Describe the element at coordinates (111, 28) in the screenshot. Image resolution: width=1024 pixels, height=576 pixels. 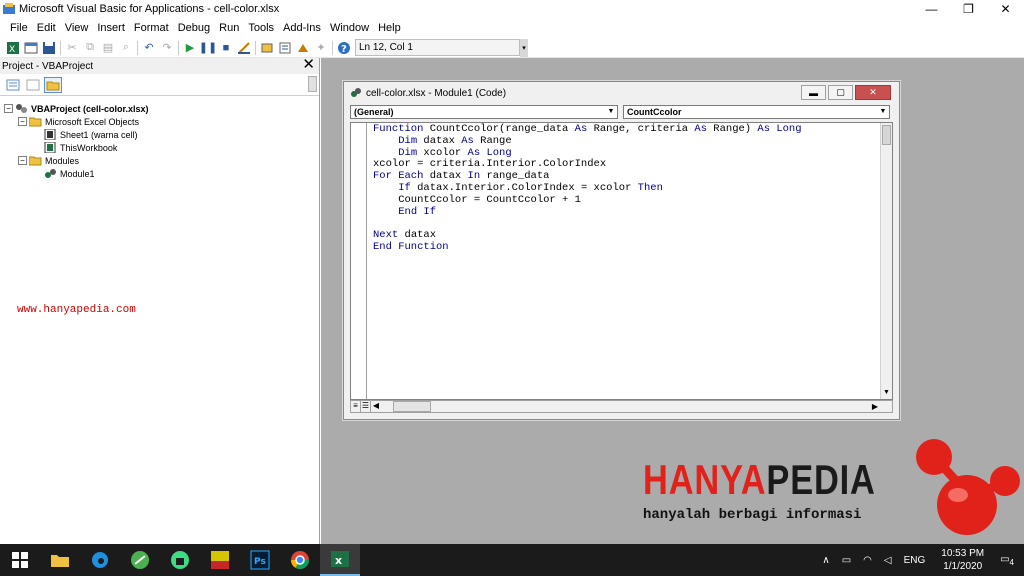
I see `menu-insert: Insert` at that location.